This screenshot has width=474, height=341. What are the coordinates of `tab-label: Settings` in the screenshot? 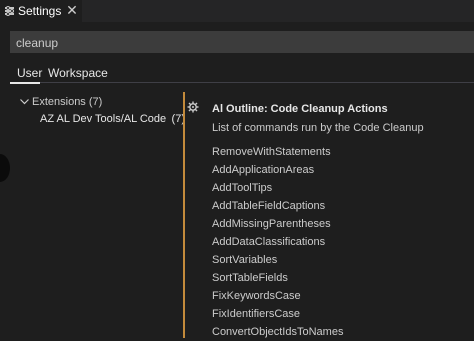 It's located at (40, 11).